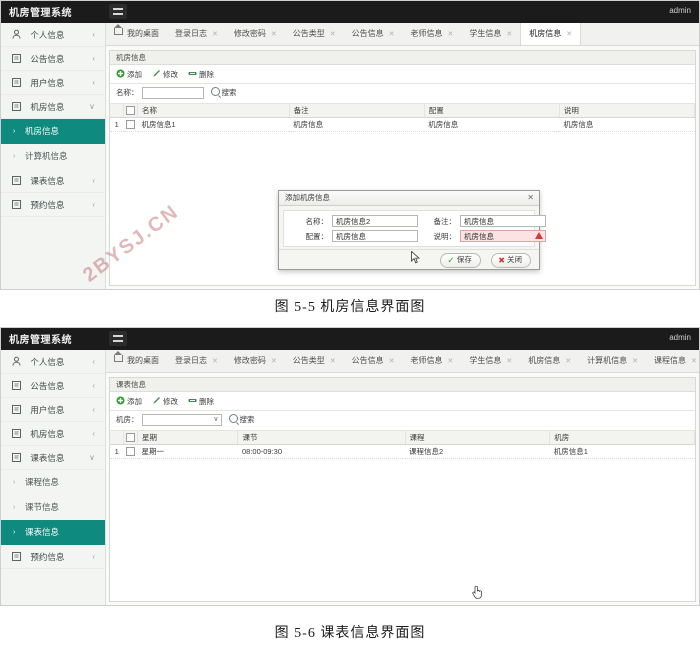  I want to click on tab-label: 学生信息, so click(485, 33).